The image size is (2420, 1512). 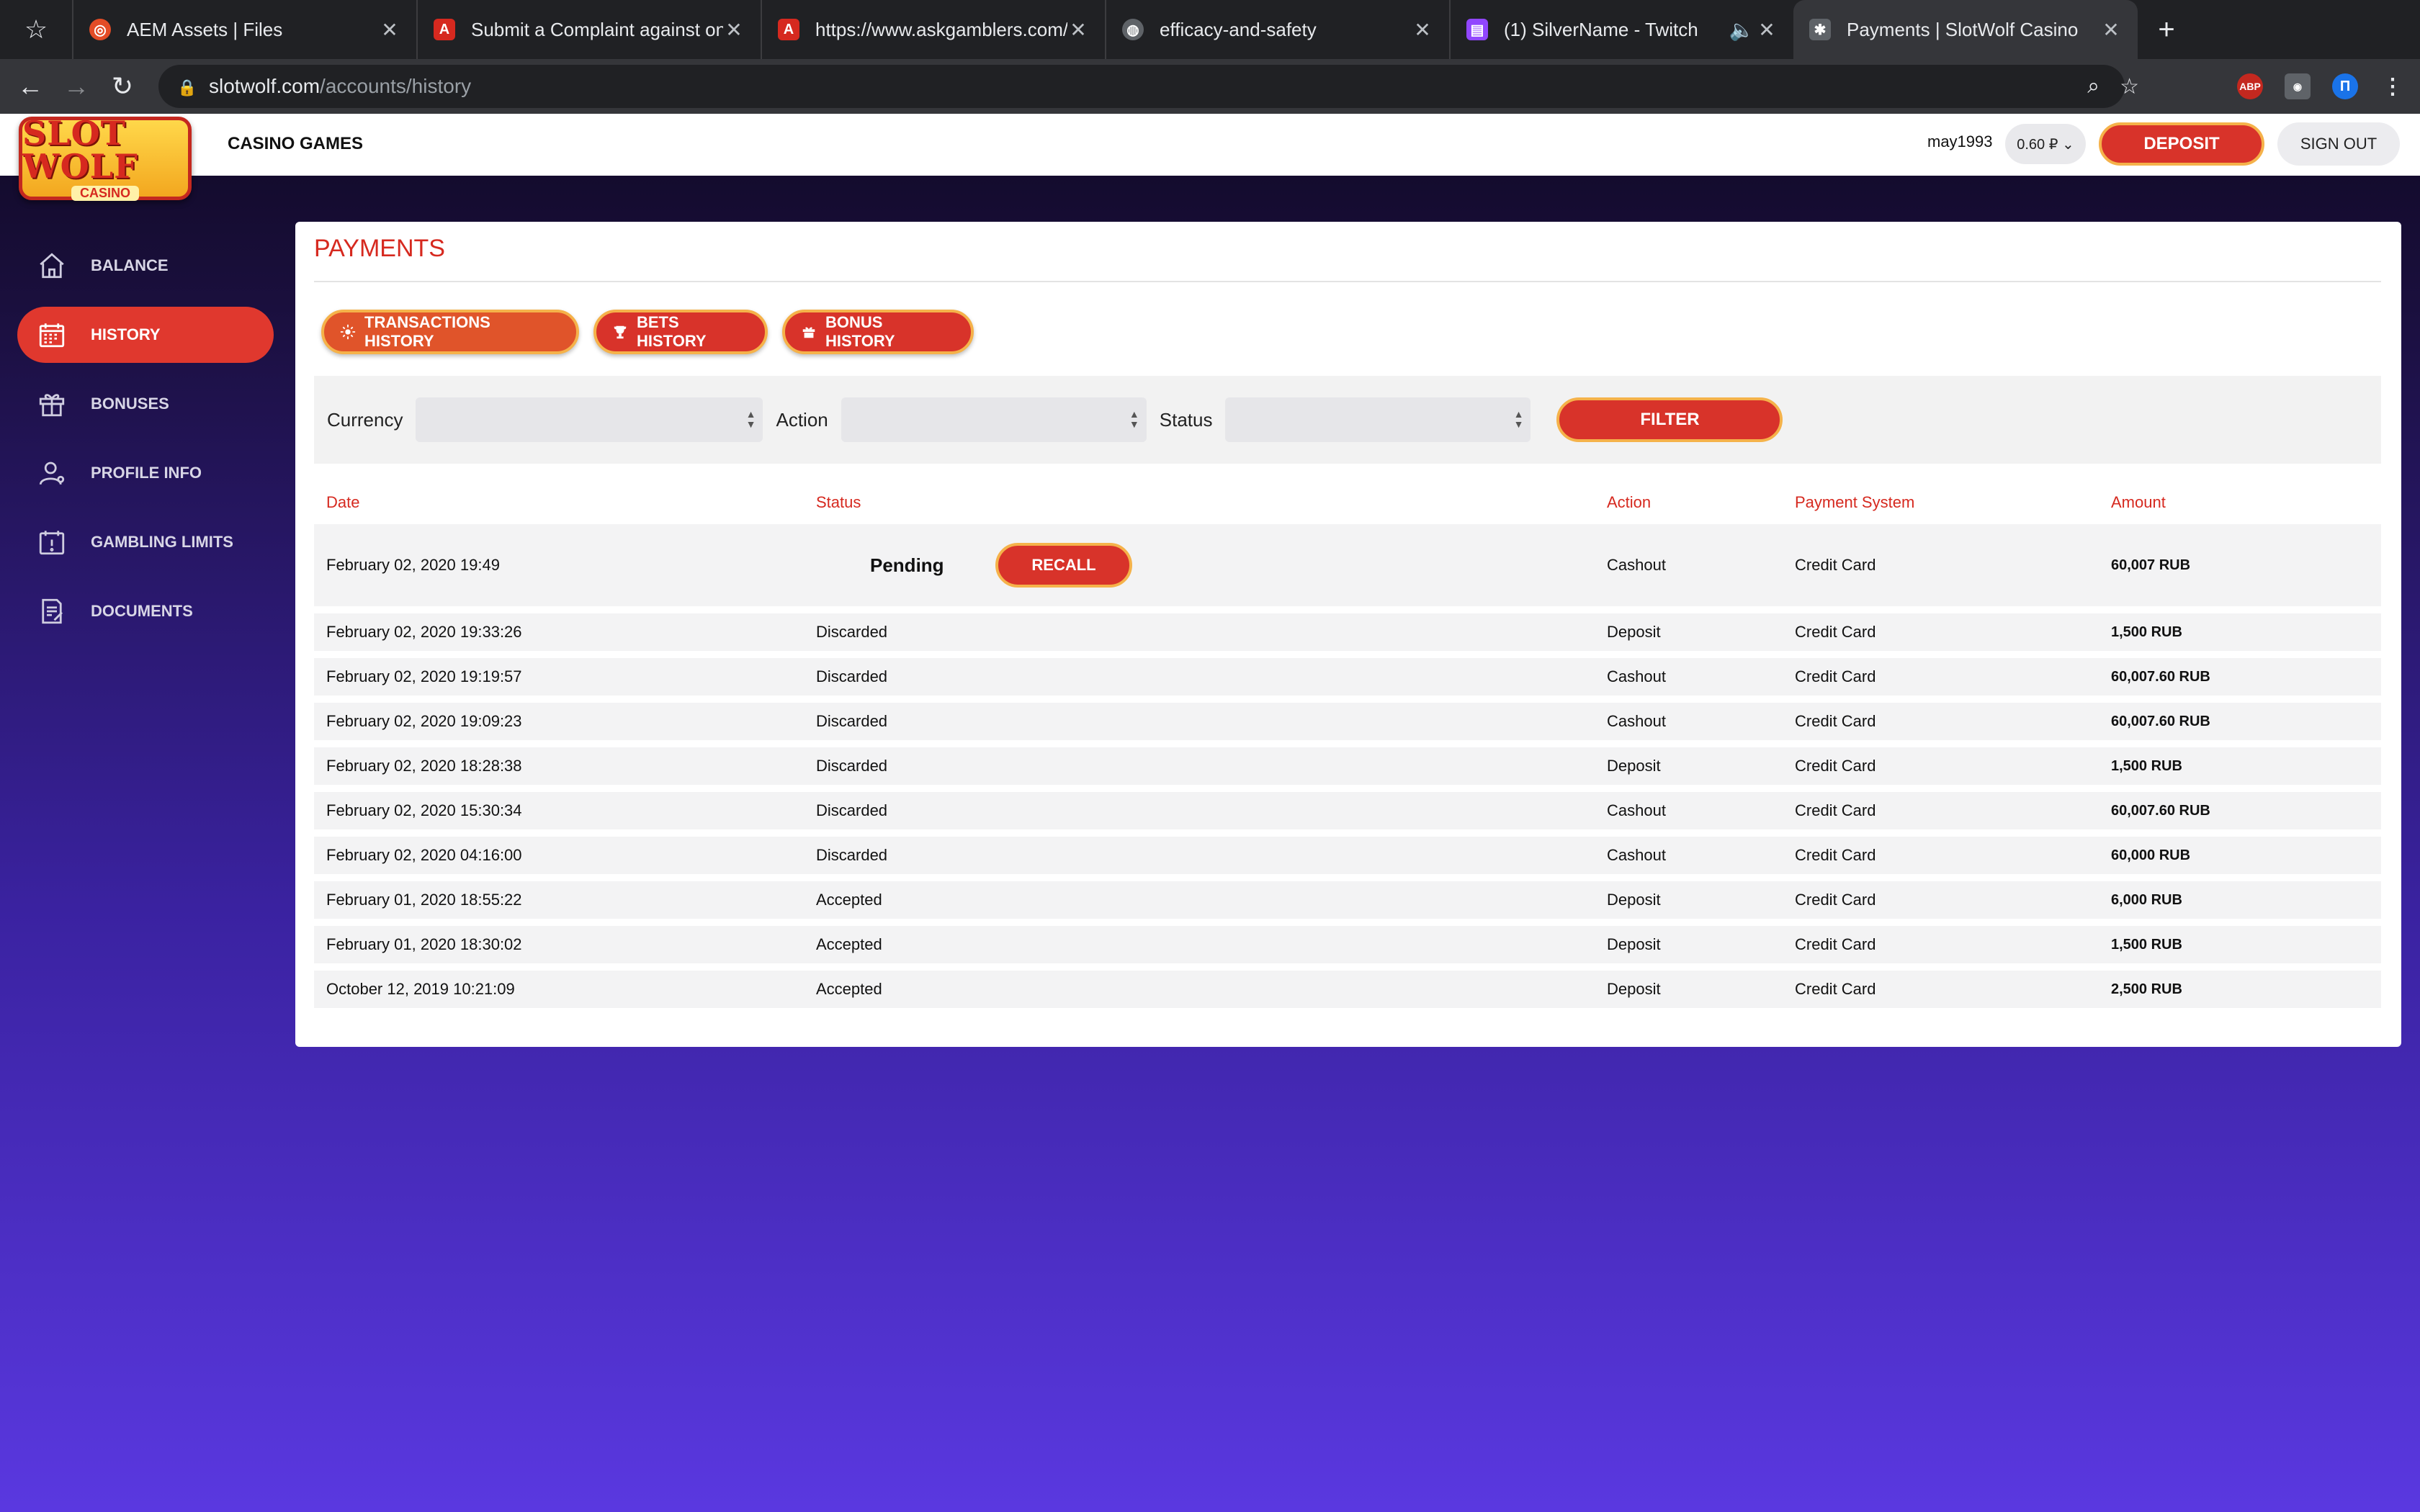 What do you see at coordinates (1855, 502) in the screenshot?
I see `column-header-payment-system: Payment System` at bounding box center [1855, 502].